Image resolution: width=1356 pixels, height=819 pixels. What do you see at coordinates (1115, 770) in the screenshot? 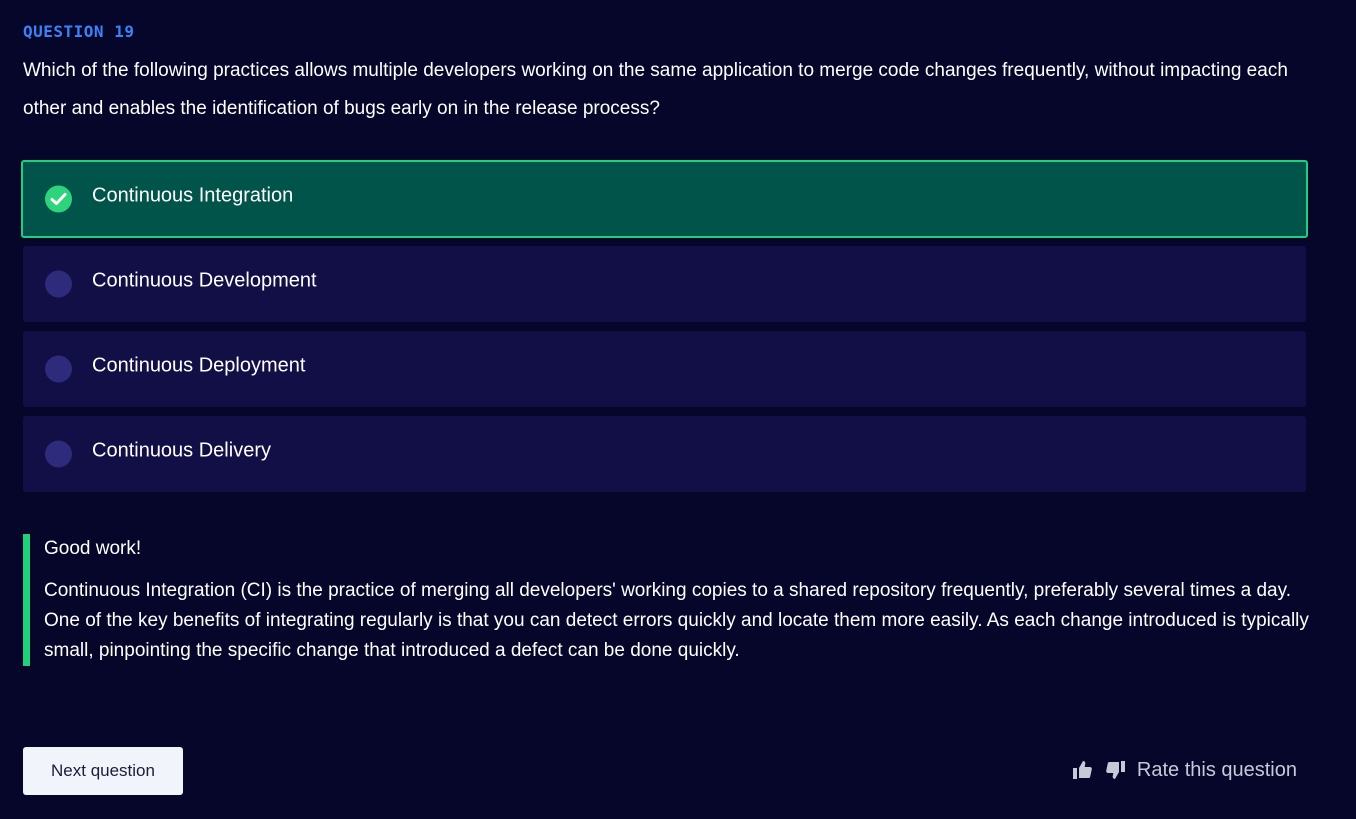
I see `thumbs-down-icon` at bounding box center [1115, 770].